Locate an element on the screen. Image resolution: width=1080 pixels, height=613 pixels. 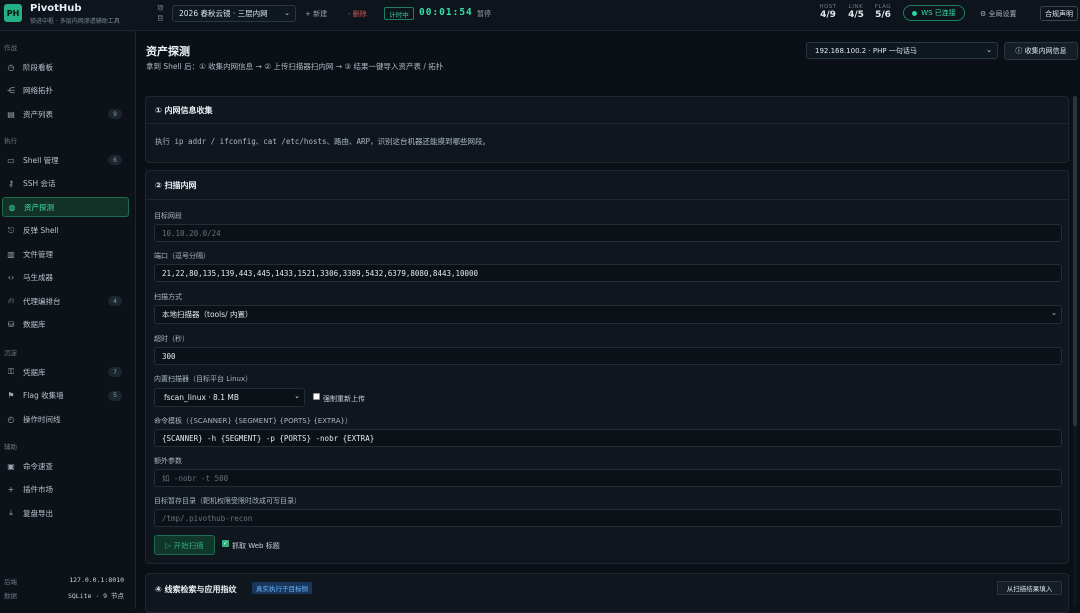
extra-args-label: 额外参数 is located at coordinates (168, 461).